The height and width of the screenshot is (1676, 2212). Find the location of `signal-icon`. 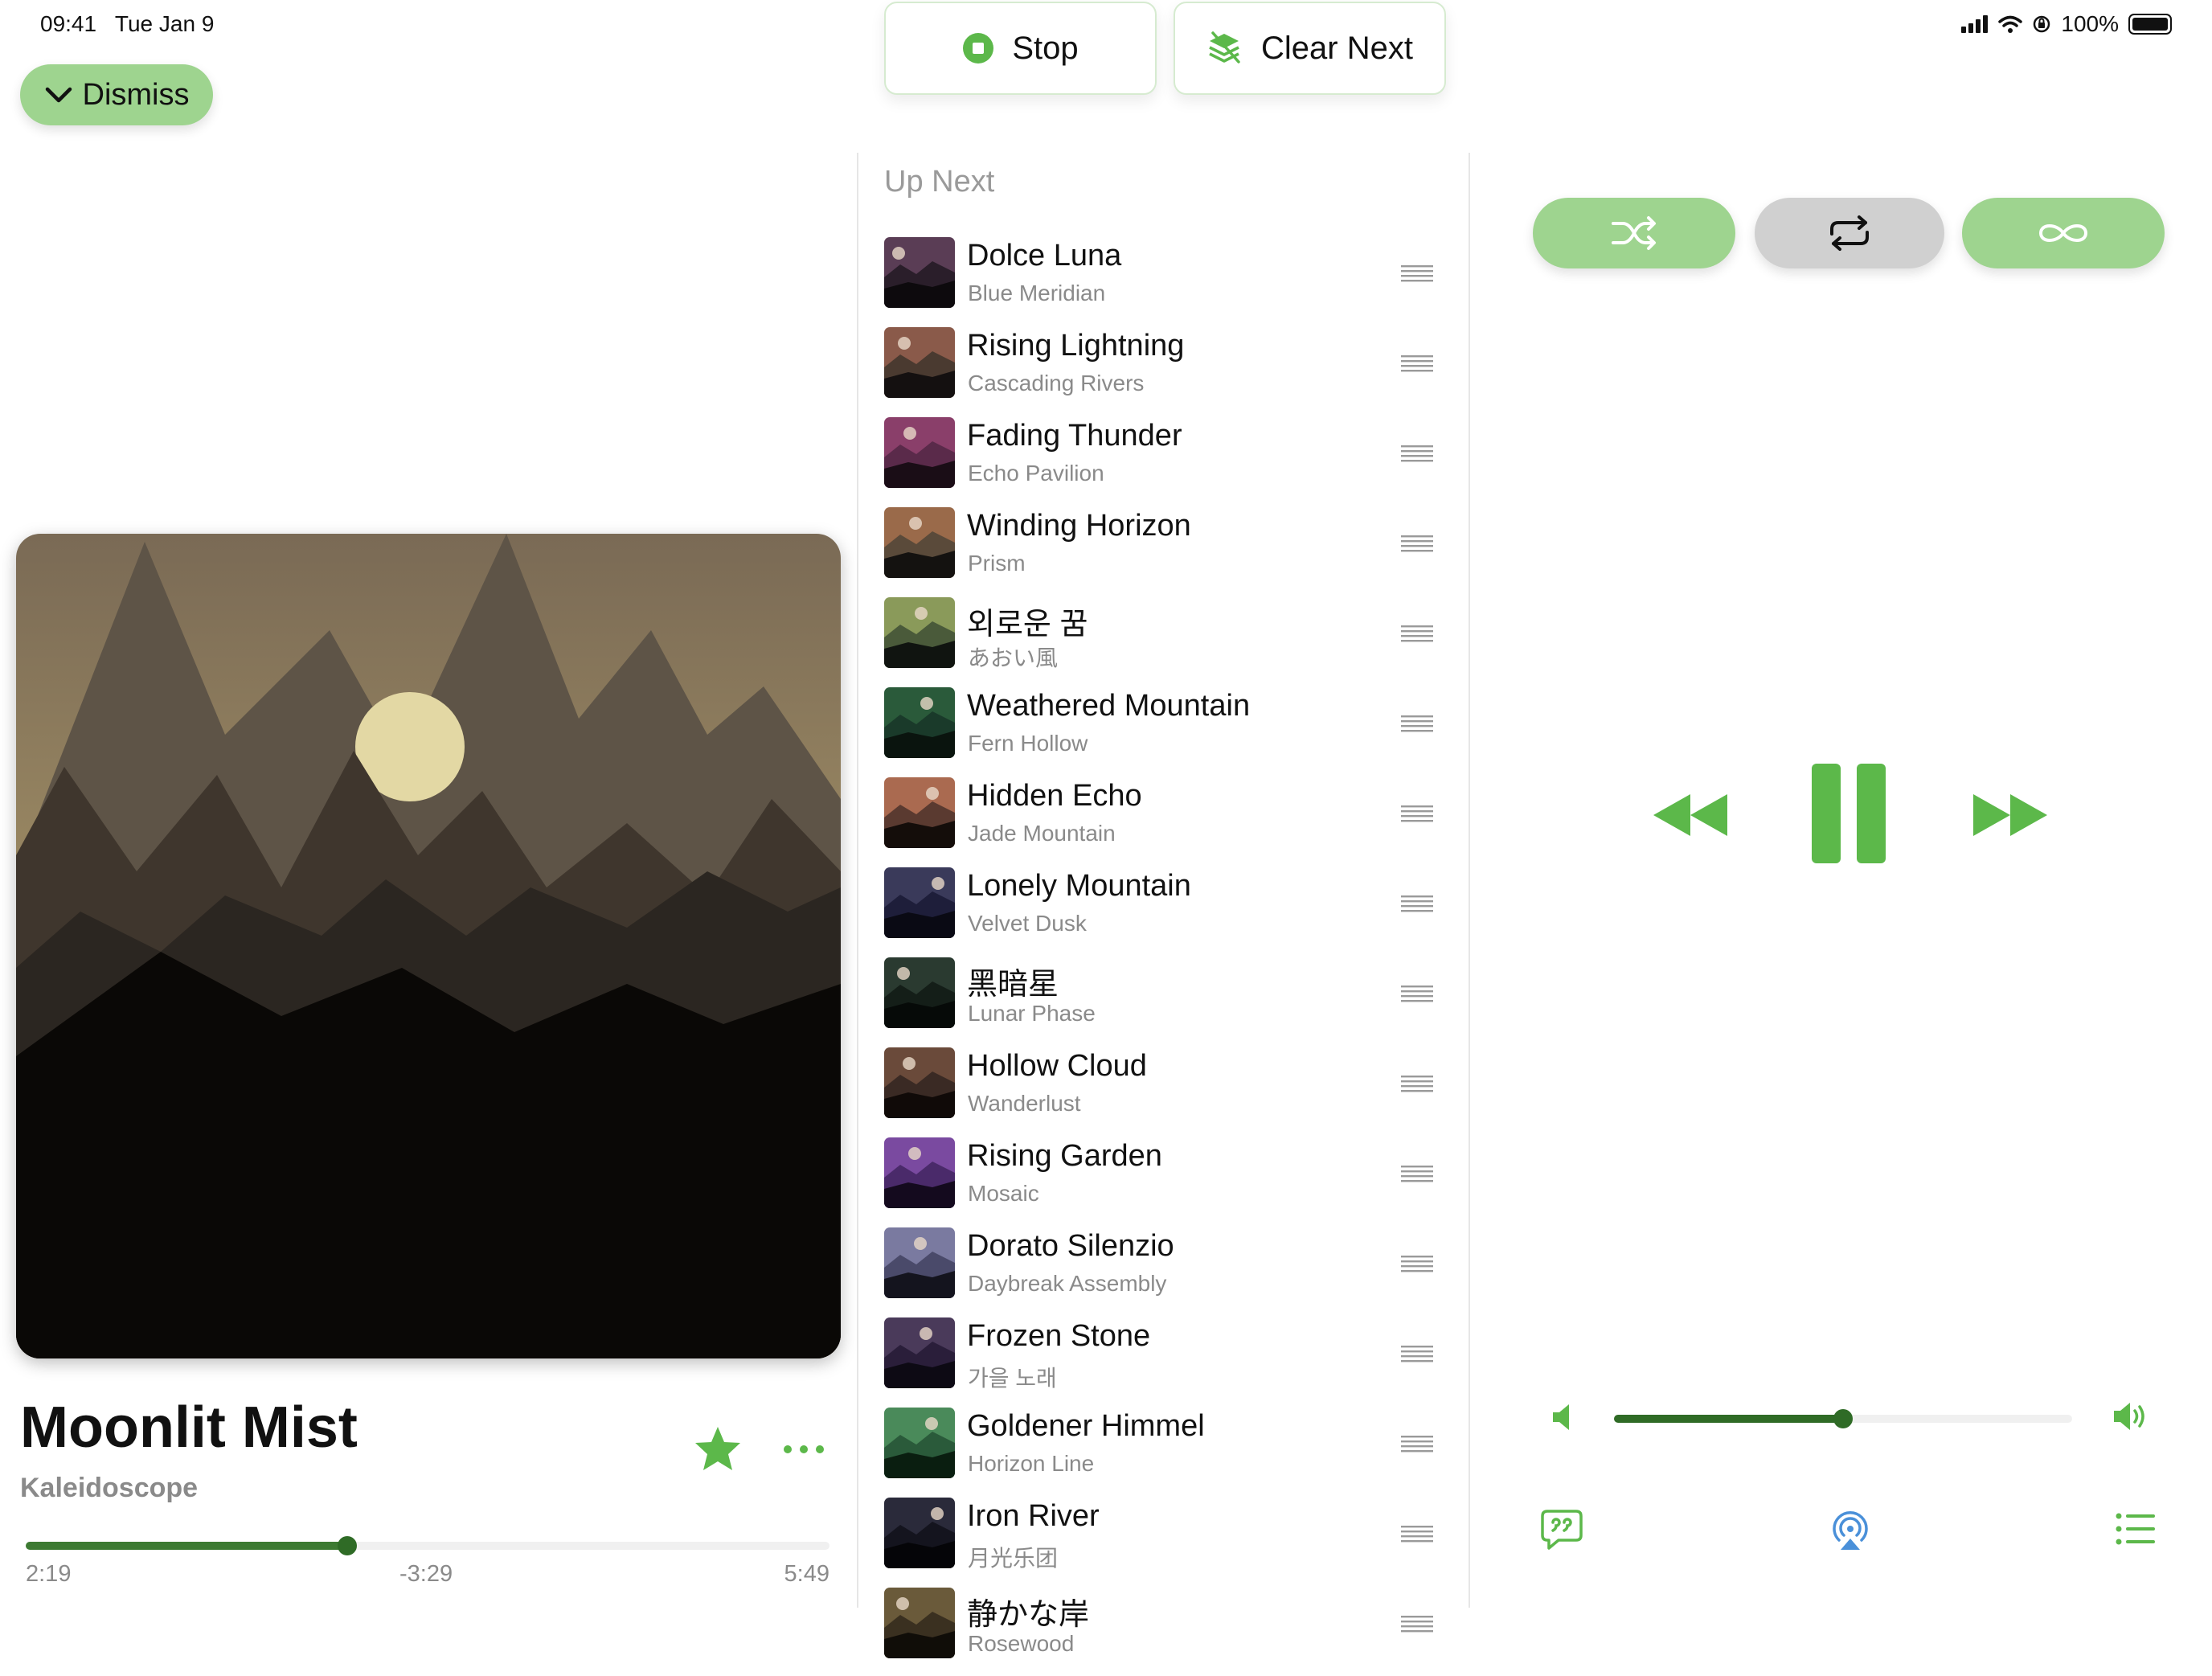

signal-icon is located at coordinates (1975, 24).